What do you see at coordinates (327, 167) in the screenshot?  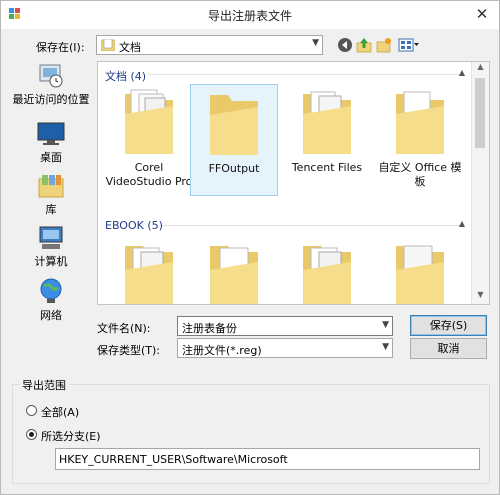 I see `folder-label: Tencent Files` at bounding box center [327, 167].